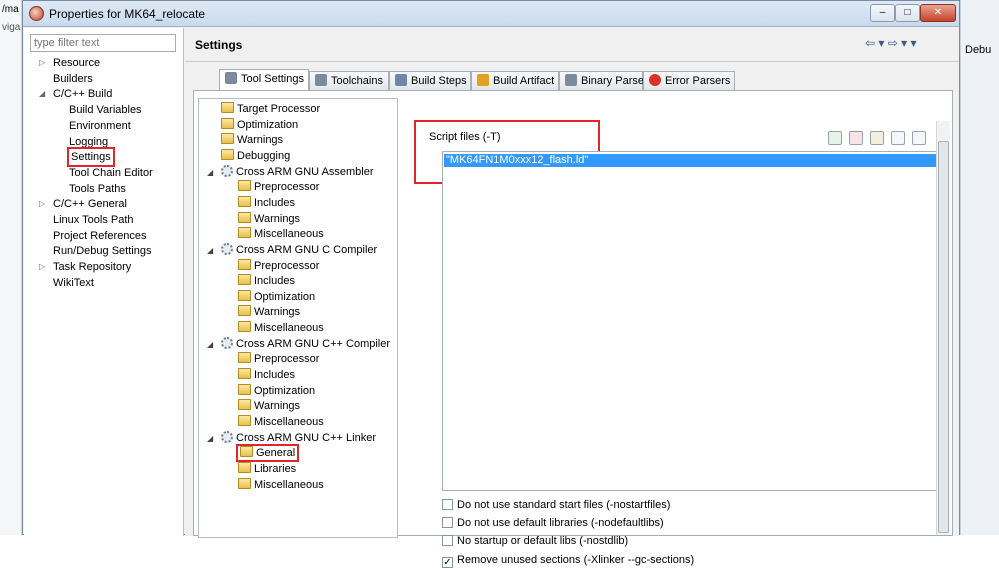 The image size is (999, 568). Describe the element at coordinates (695, 160) in the screenshot. I see `list-item: "MK64FN1M0xxx12_flash.ld"` at that location.